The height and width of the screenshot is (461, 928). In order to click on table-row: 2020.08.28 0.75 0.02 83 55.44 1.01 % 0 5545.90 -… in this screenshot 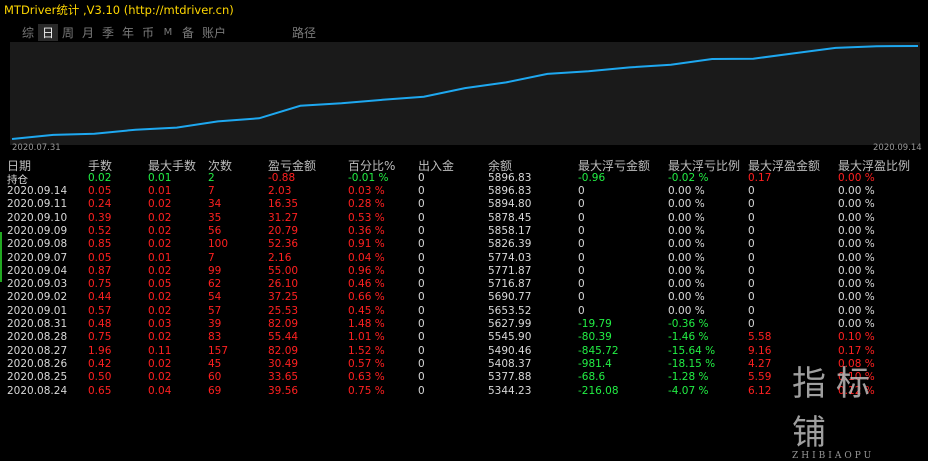, I will do `click(464, 337)`.